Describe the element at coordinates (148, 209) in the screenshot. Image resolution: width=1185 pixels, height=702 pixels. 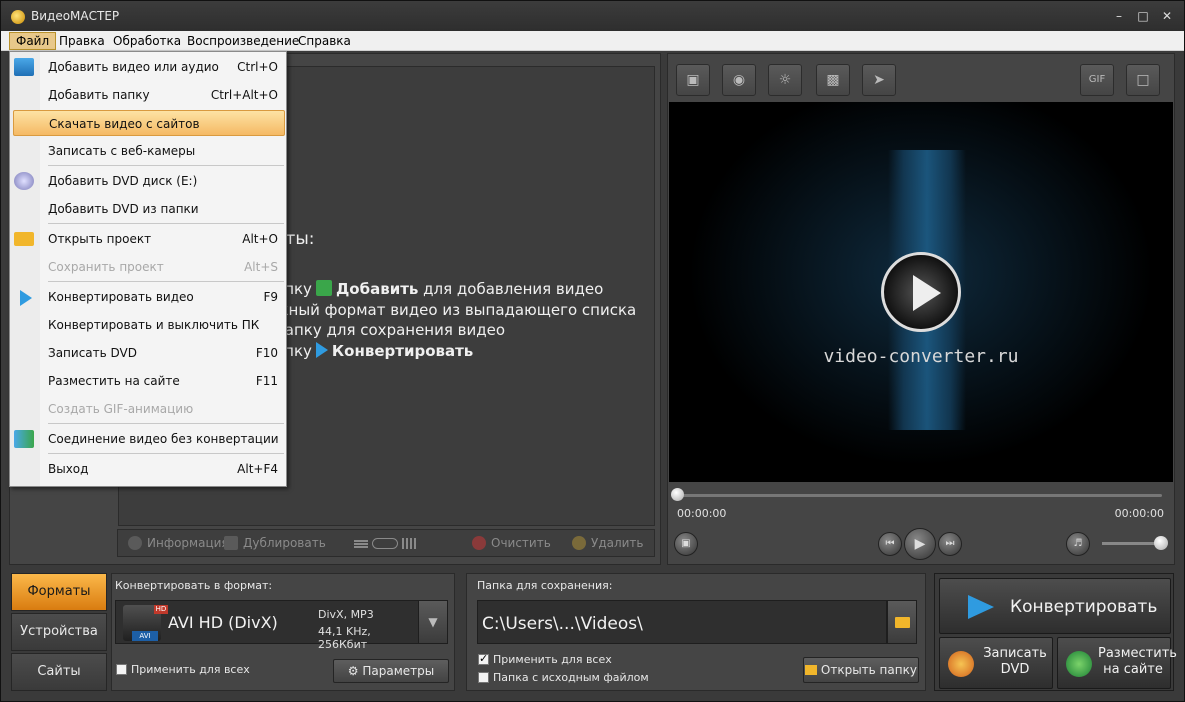
I see `menu-item-add-dvd-folder: Добавить DVD из папки` at that location.